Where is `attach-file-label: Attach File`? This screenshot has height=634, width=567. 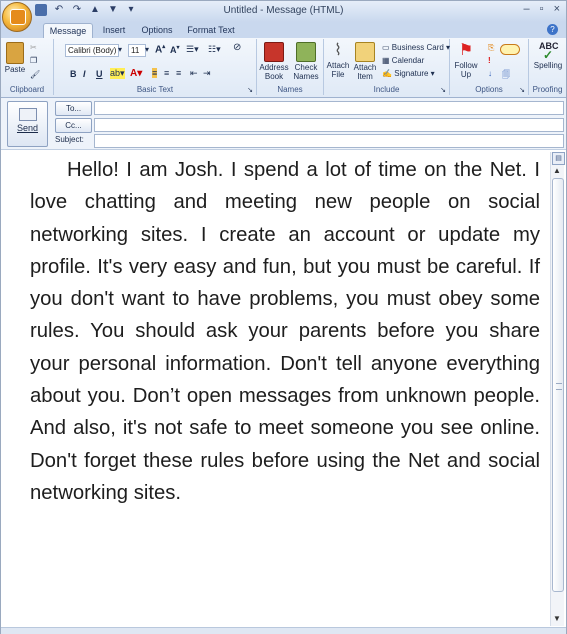 attach-file-label: Attach File is located at coordinates (338, 70).